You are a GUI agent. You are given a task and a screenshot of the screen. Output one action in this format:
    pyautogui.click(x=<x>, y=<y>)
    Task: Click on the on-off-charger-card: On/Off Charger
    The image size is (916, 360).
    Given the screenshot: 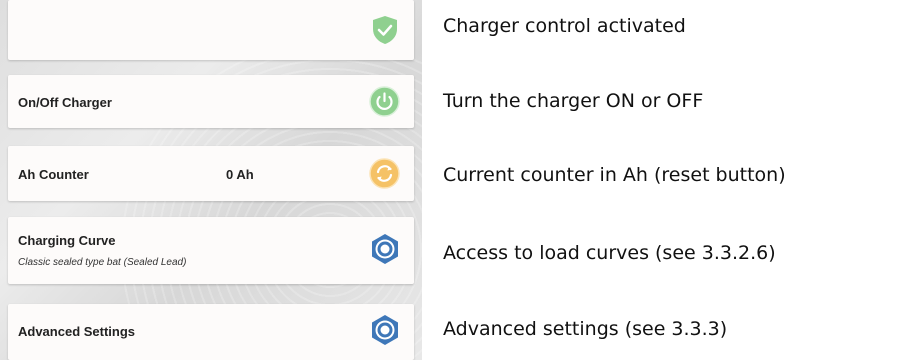 What is the action you would take?
    pyautogui.click(x=211, y=101)
    